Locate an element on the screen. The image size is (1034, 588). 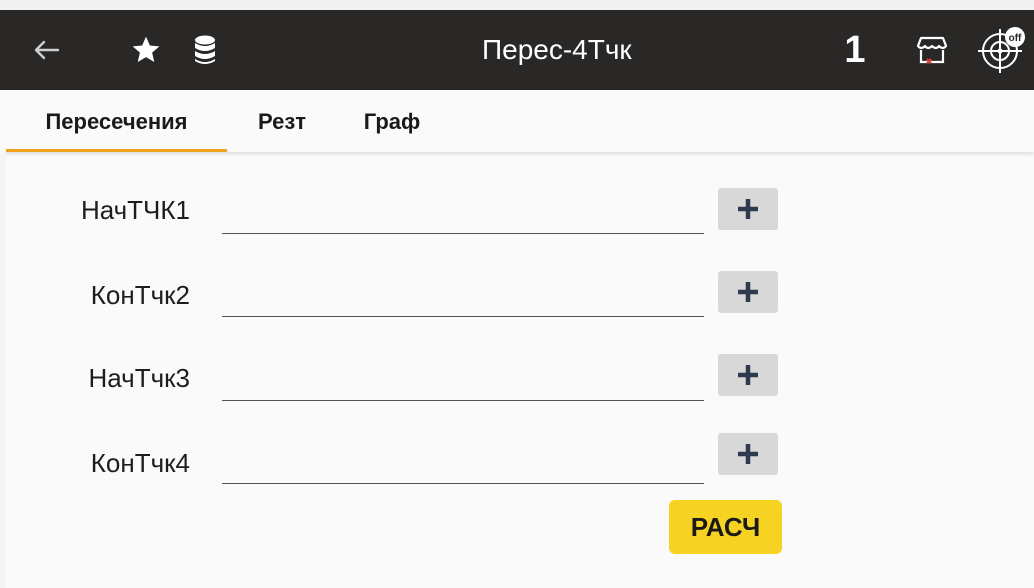
point1-input is located at coordinates (463, 212).